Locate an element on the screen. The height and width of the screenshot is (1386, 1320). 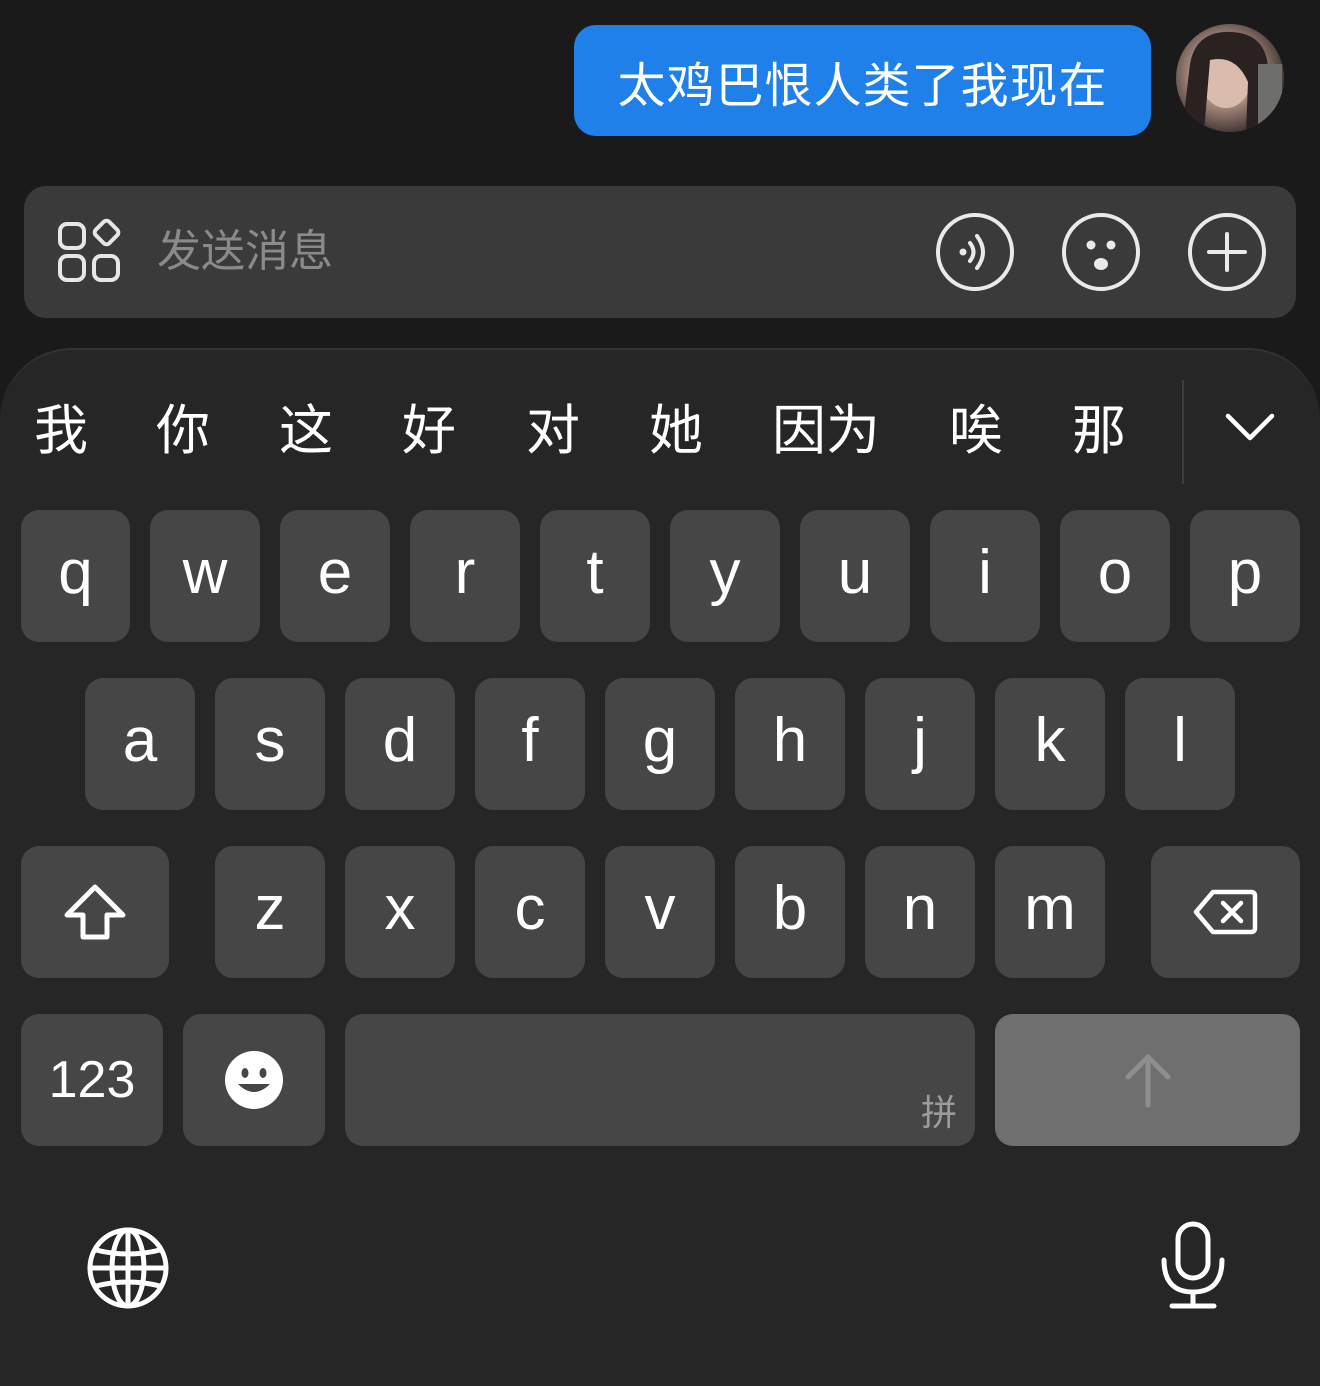
sent-message-bubble: 太鸡巴恨人类了我现在 is located at coordinates (862, 80).